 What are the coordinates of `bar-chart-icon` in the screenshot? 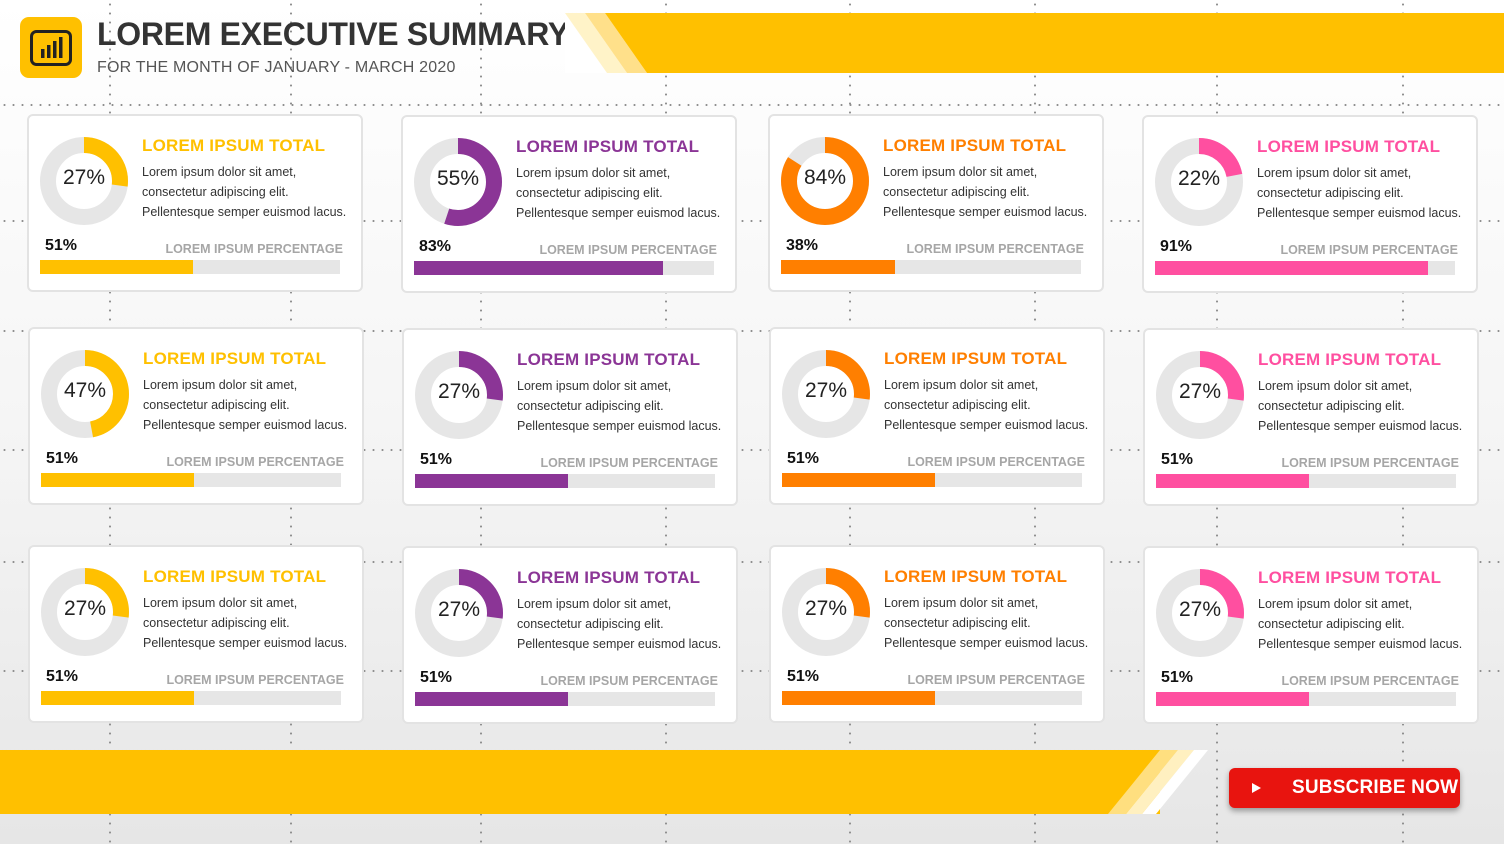 It's located at (51, 48).